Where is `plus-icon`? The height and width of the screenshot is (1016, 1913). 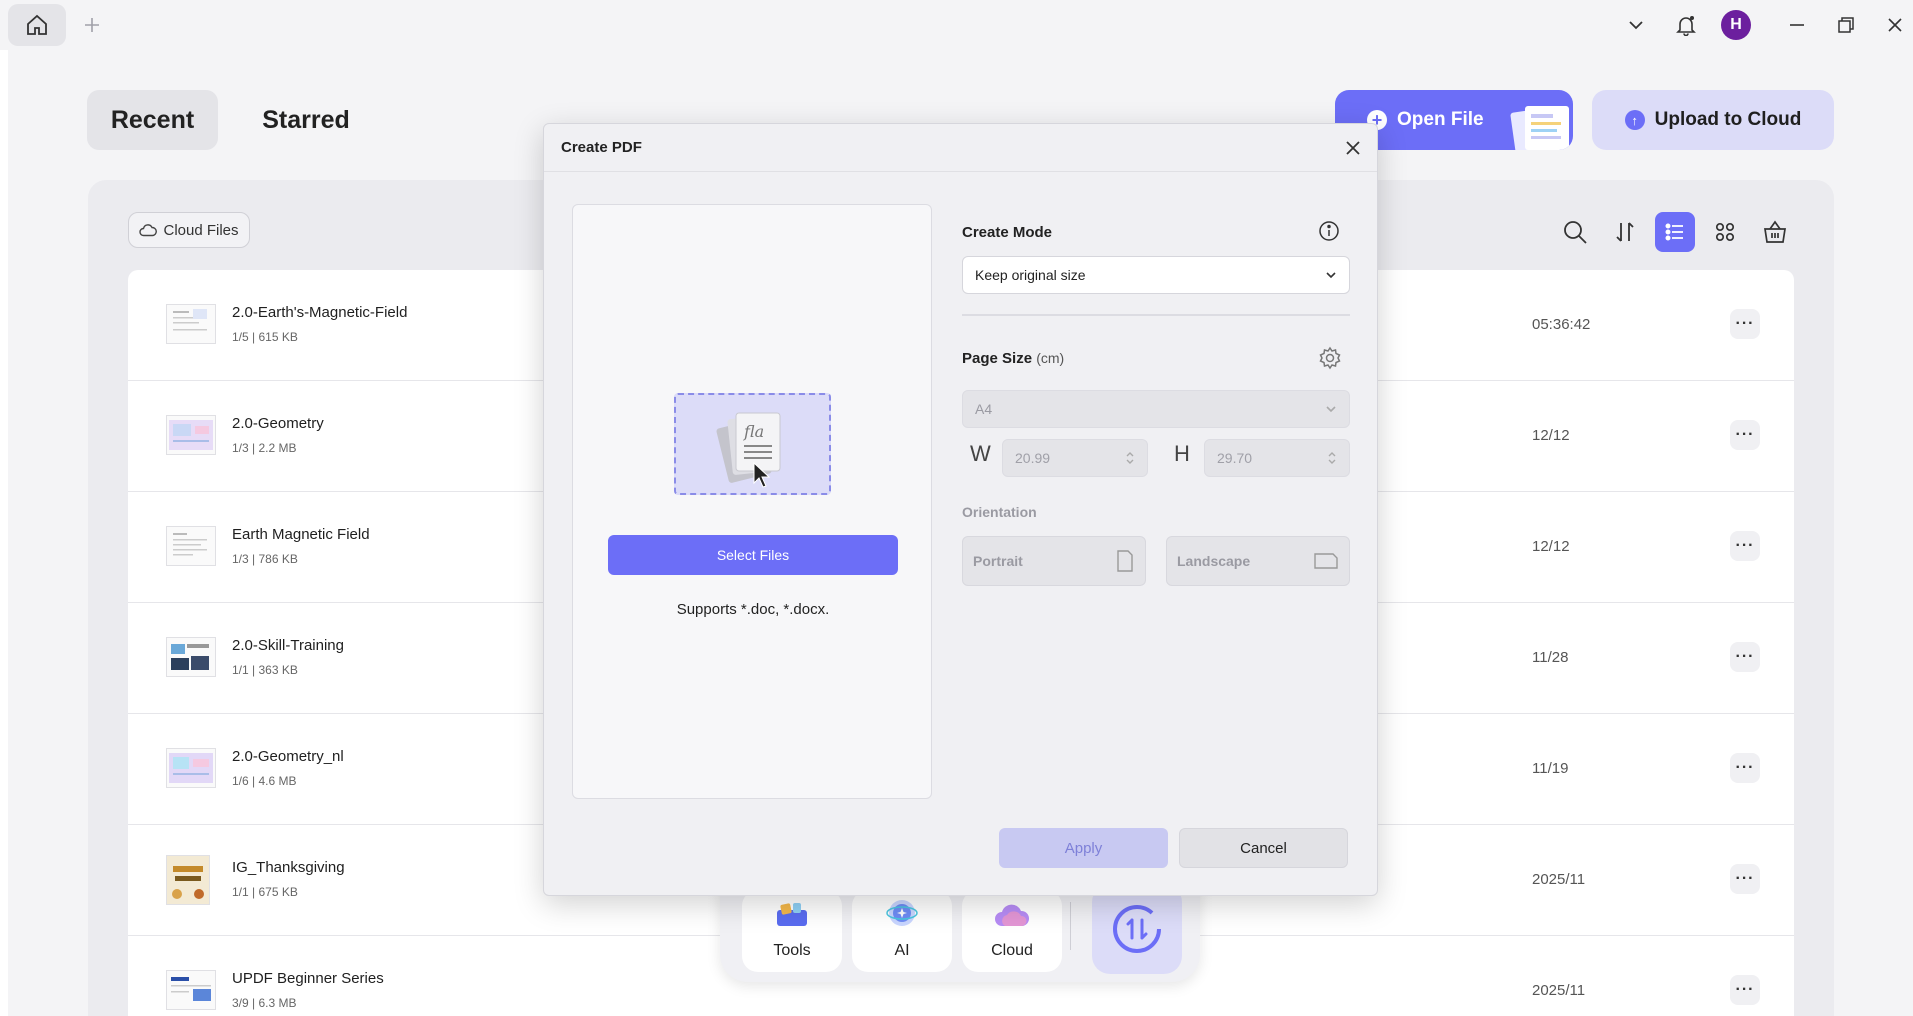 plus-icon is located at coordinates (92, 25).